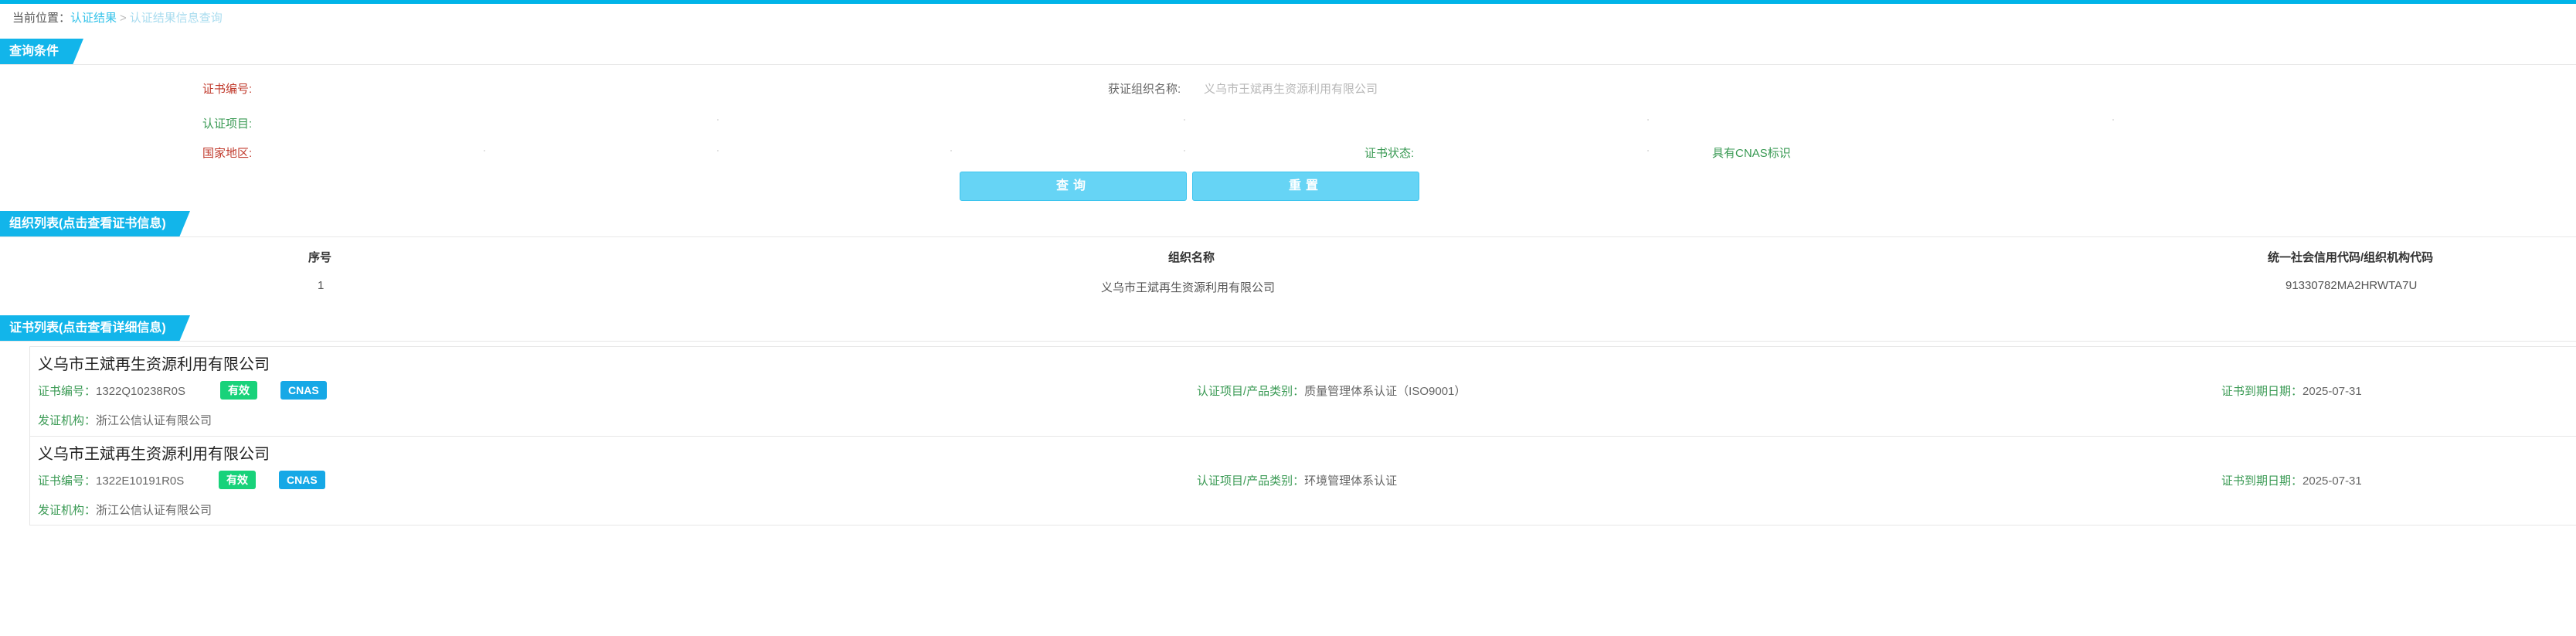 The width and height of the screenshot is (2576, 636). I want to click on cert-no-value: 1322Q10238R0S, so click(140, 391).